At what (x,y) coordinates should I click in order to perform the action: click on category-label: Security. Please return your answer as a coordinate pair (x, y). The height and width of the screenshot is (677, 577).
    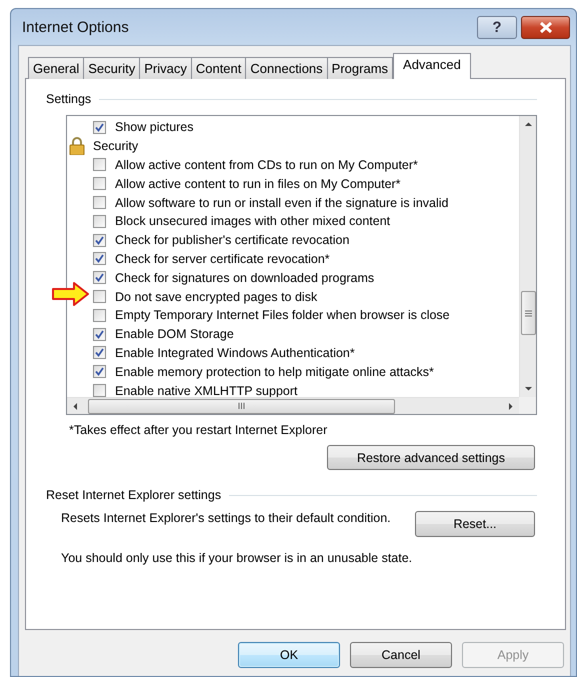
    Looking at the image, I should click on (115, 146).